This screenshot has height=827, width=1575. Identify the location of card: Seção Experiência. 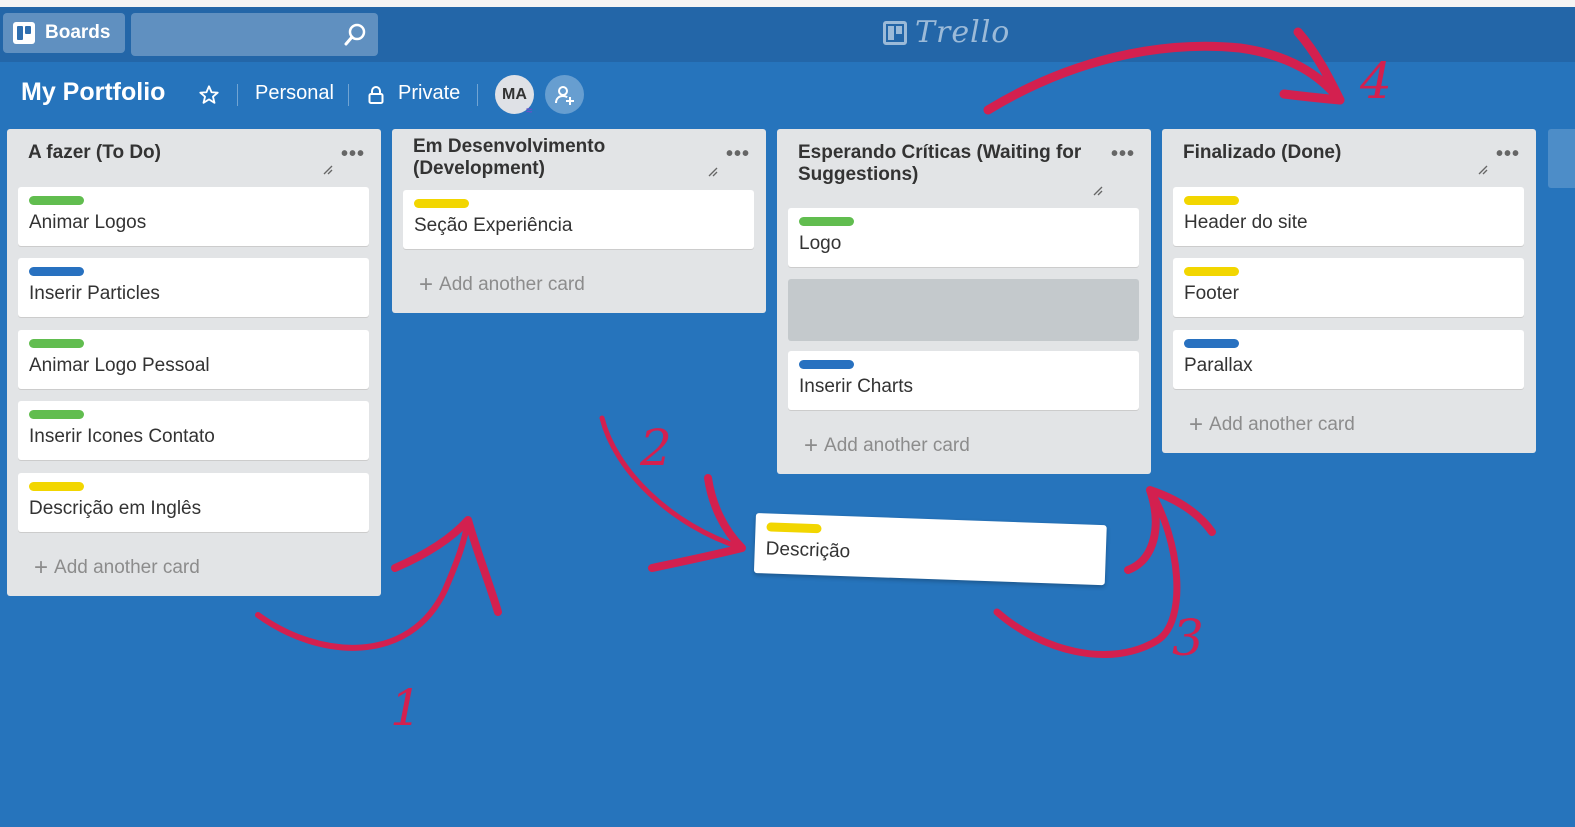
(578, 219).